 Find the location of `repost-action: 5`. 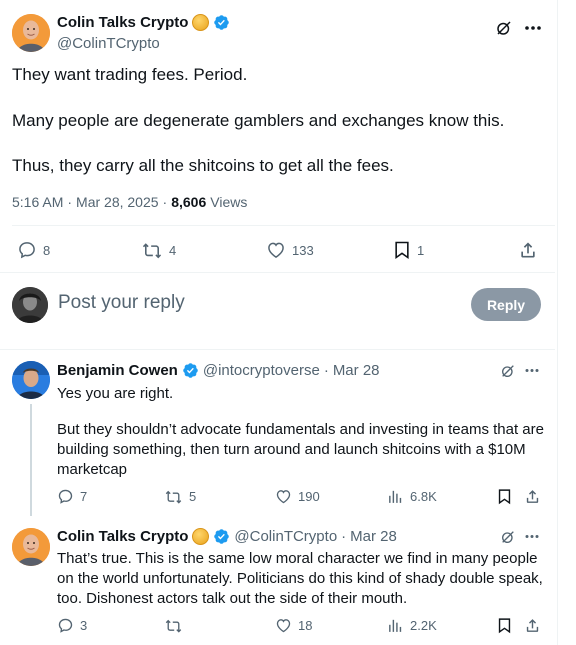

repost-action: 5 is located at coordinates (180, 496).